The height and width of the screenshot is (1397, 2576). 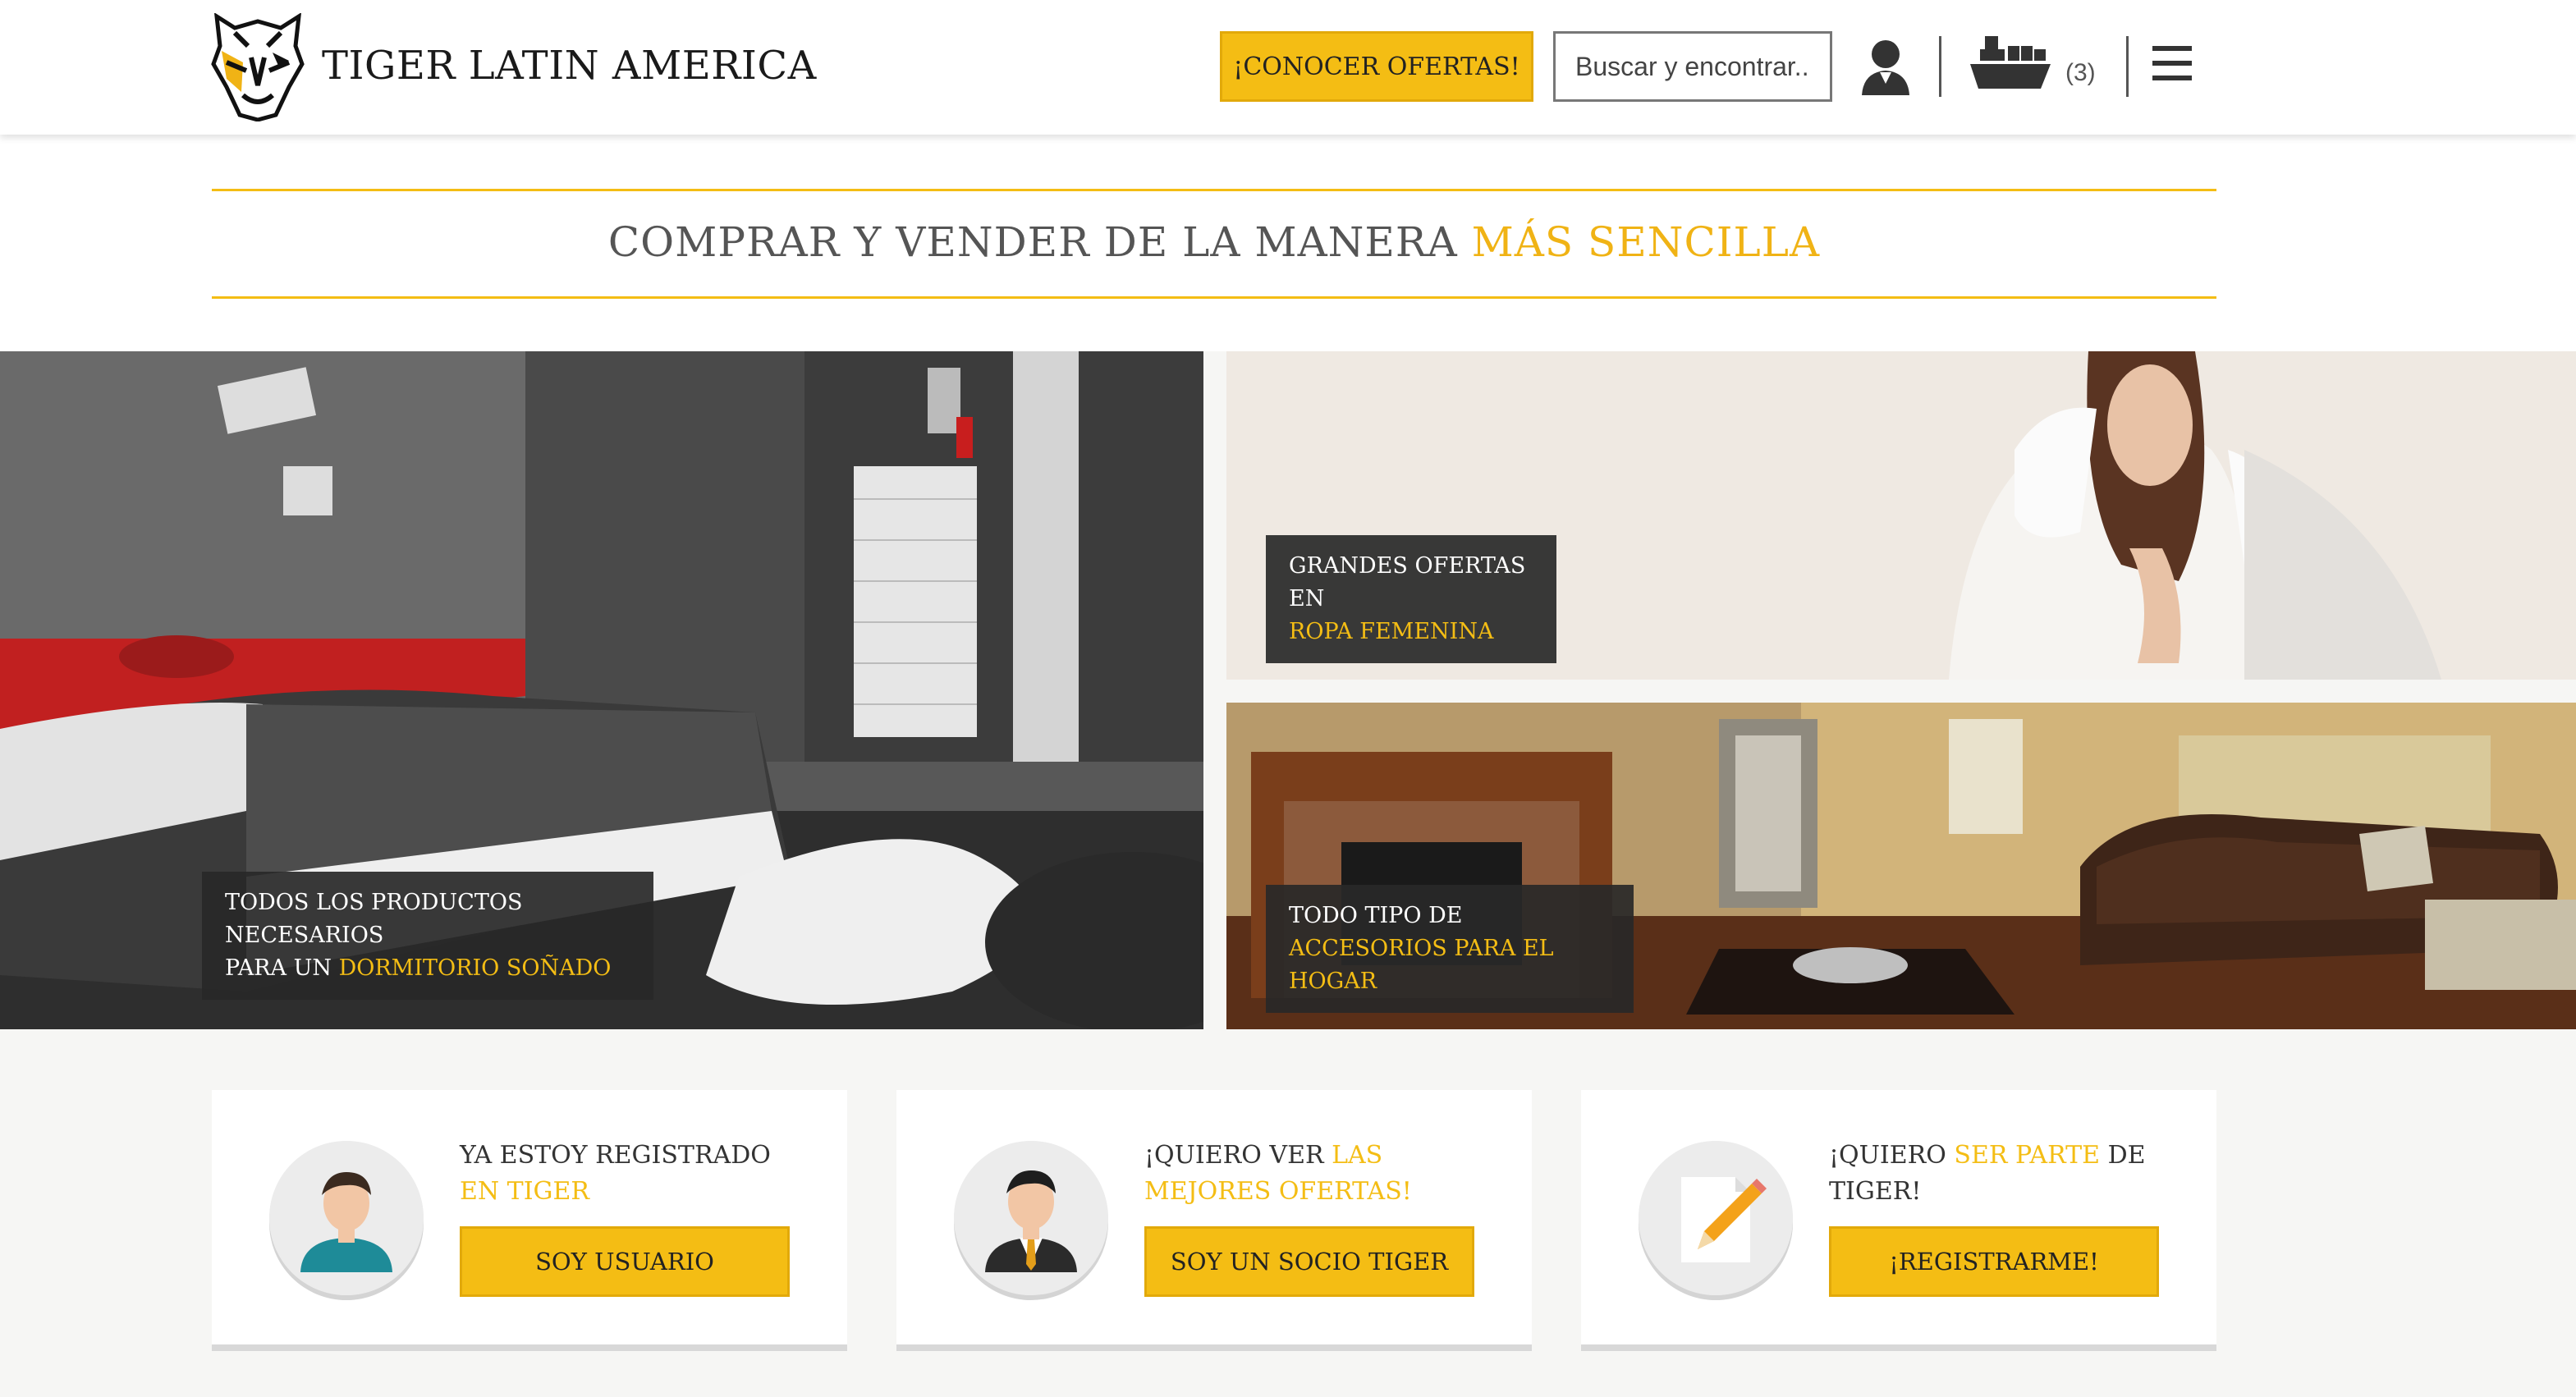 I want to click on soy-usuario-button: SOY USUARIO, so click(x=625, y=1262).